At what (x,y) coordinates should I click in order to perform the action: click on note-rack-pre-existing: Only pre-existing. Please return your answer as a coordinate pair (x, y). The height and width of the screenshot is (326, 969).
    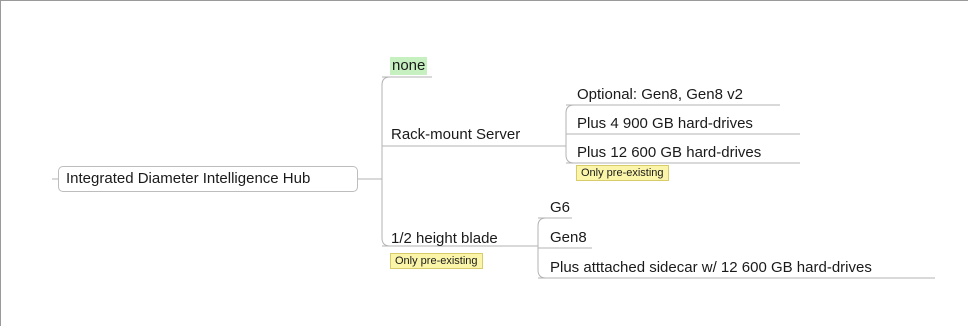
    Looking at the image, I should click on (622, 173).